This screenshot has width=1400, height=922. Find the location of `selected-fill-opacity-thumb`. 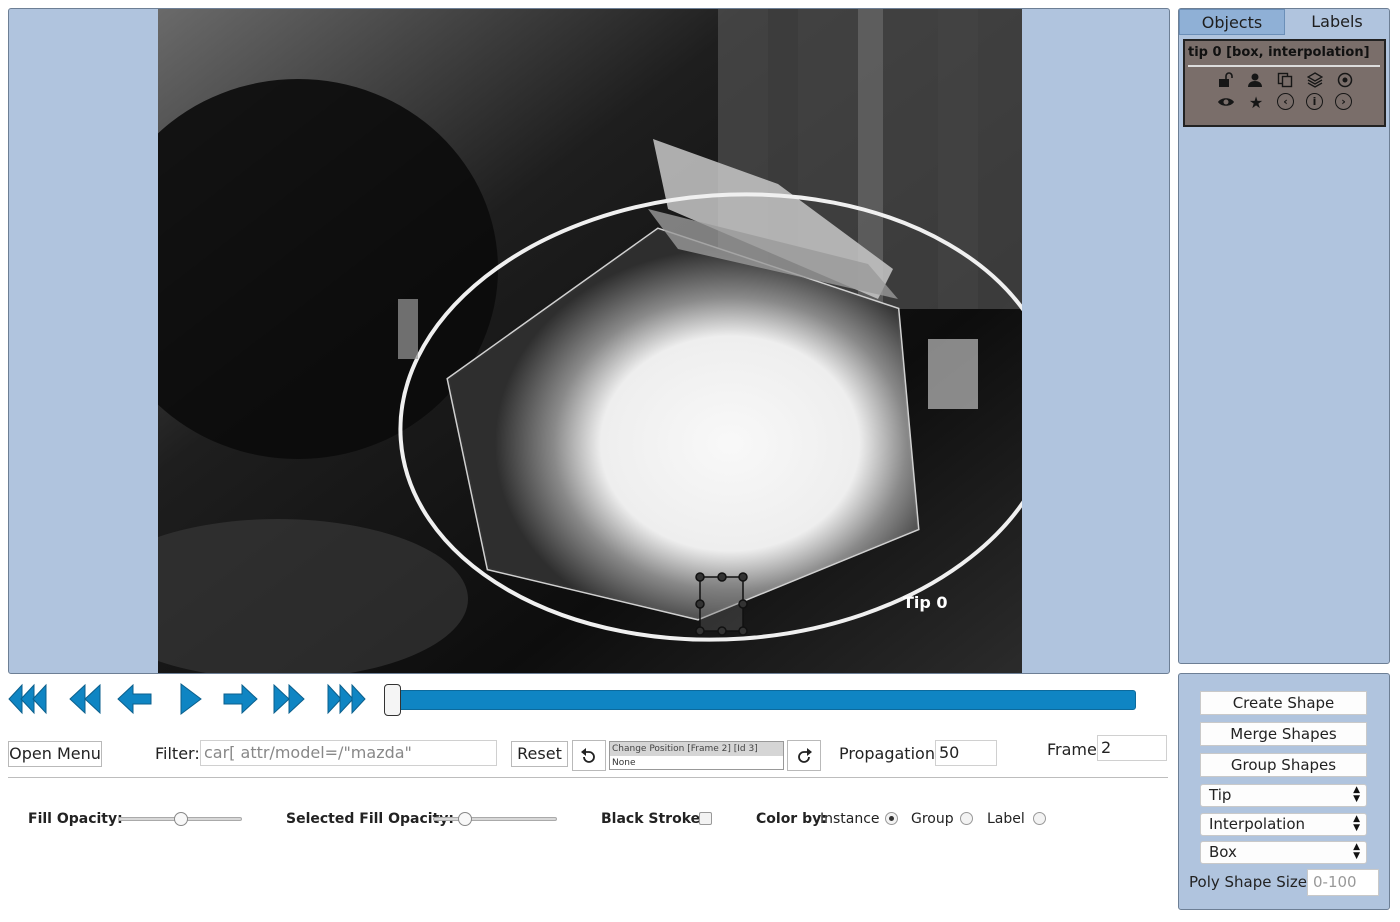

selected-fill-opacity-thumb is located at coordinates (465, 819).